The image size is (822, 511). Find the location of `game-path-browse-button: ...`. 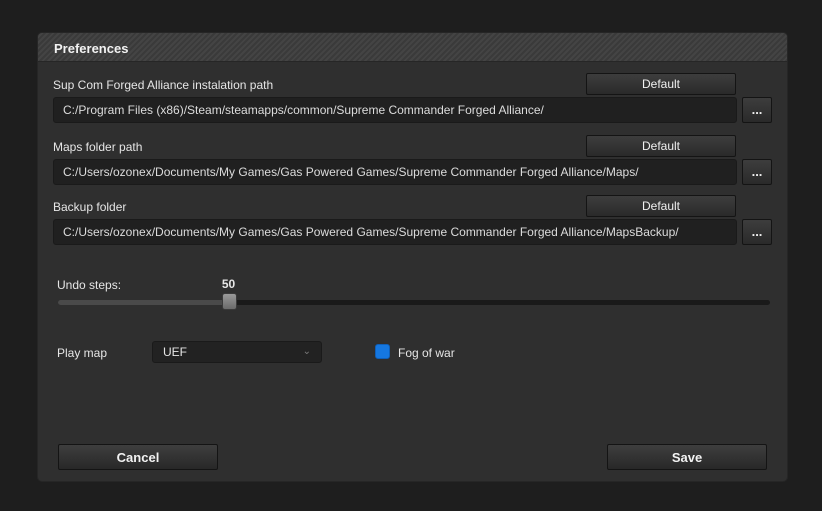

game-path-browse-button: ... is located at coordinates (757, 110).